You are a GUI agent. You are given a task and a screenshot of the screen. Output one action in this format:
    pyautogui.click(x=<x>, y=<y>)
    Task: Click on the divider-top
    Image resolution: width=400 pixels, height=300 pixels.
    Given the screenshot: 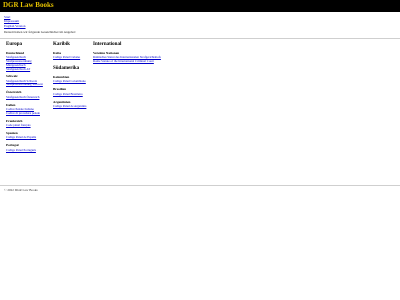 What is the action you would take?
    pyautogui.click(x=200, y=38)
    